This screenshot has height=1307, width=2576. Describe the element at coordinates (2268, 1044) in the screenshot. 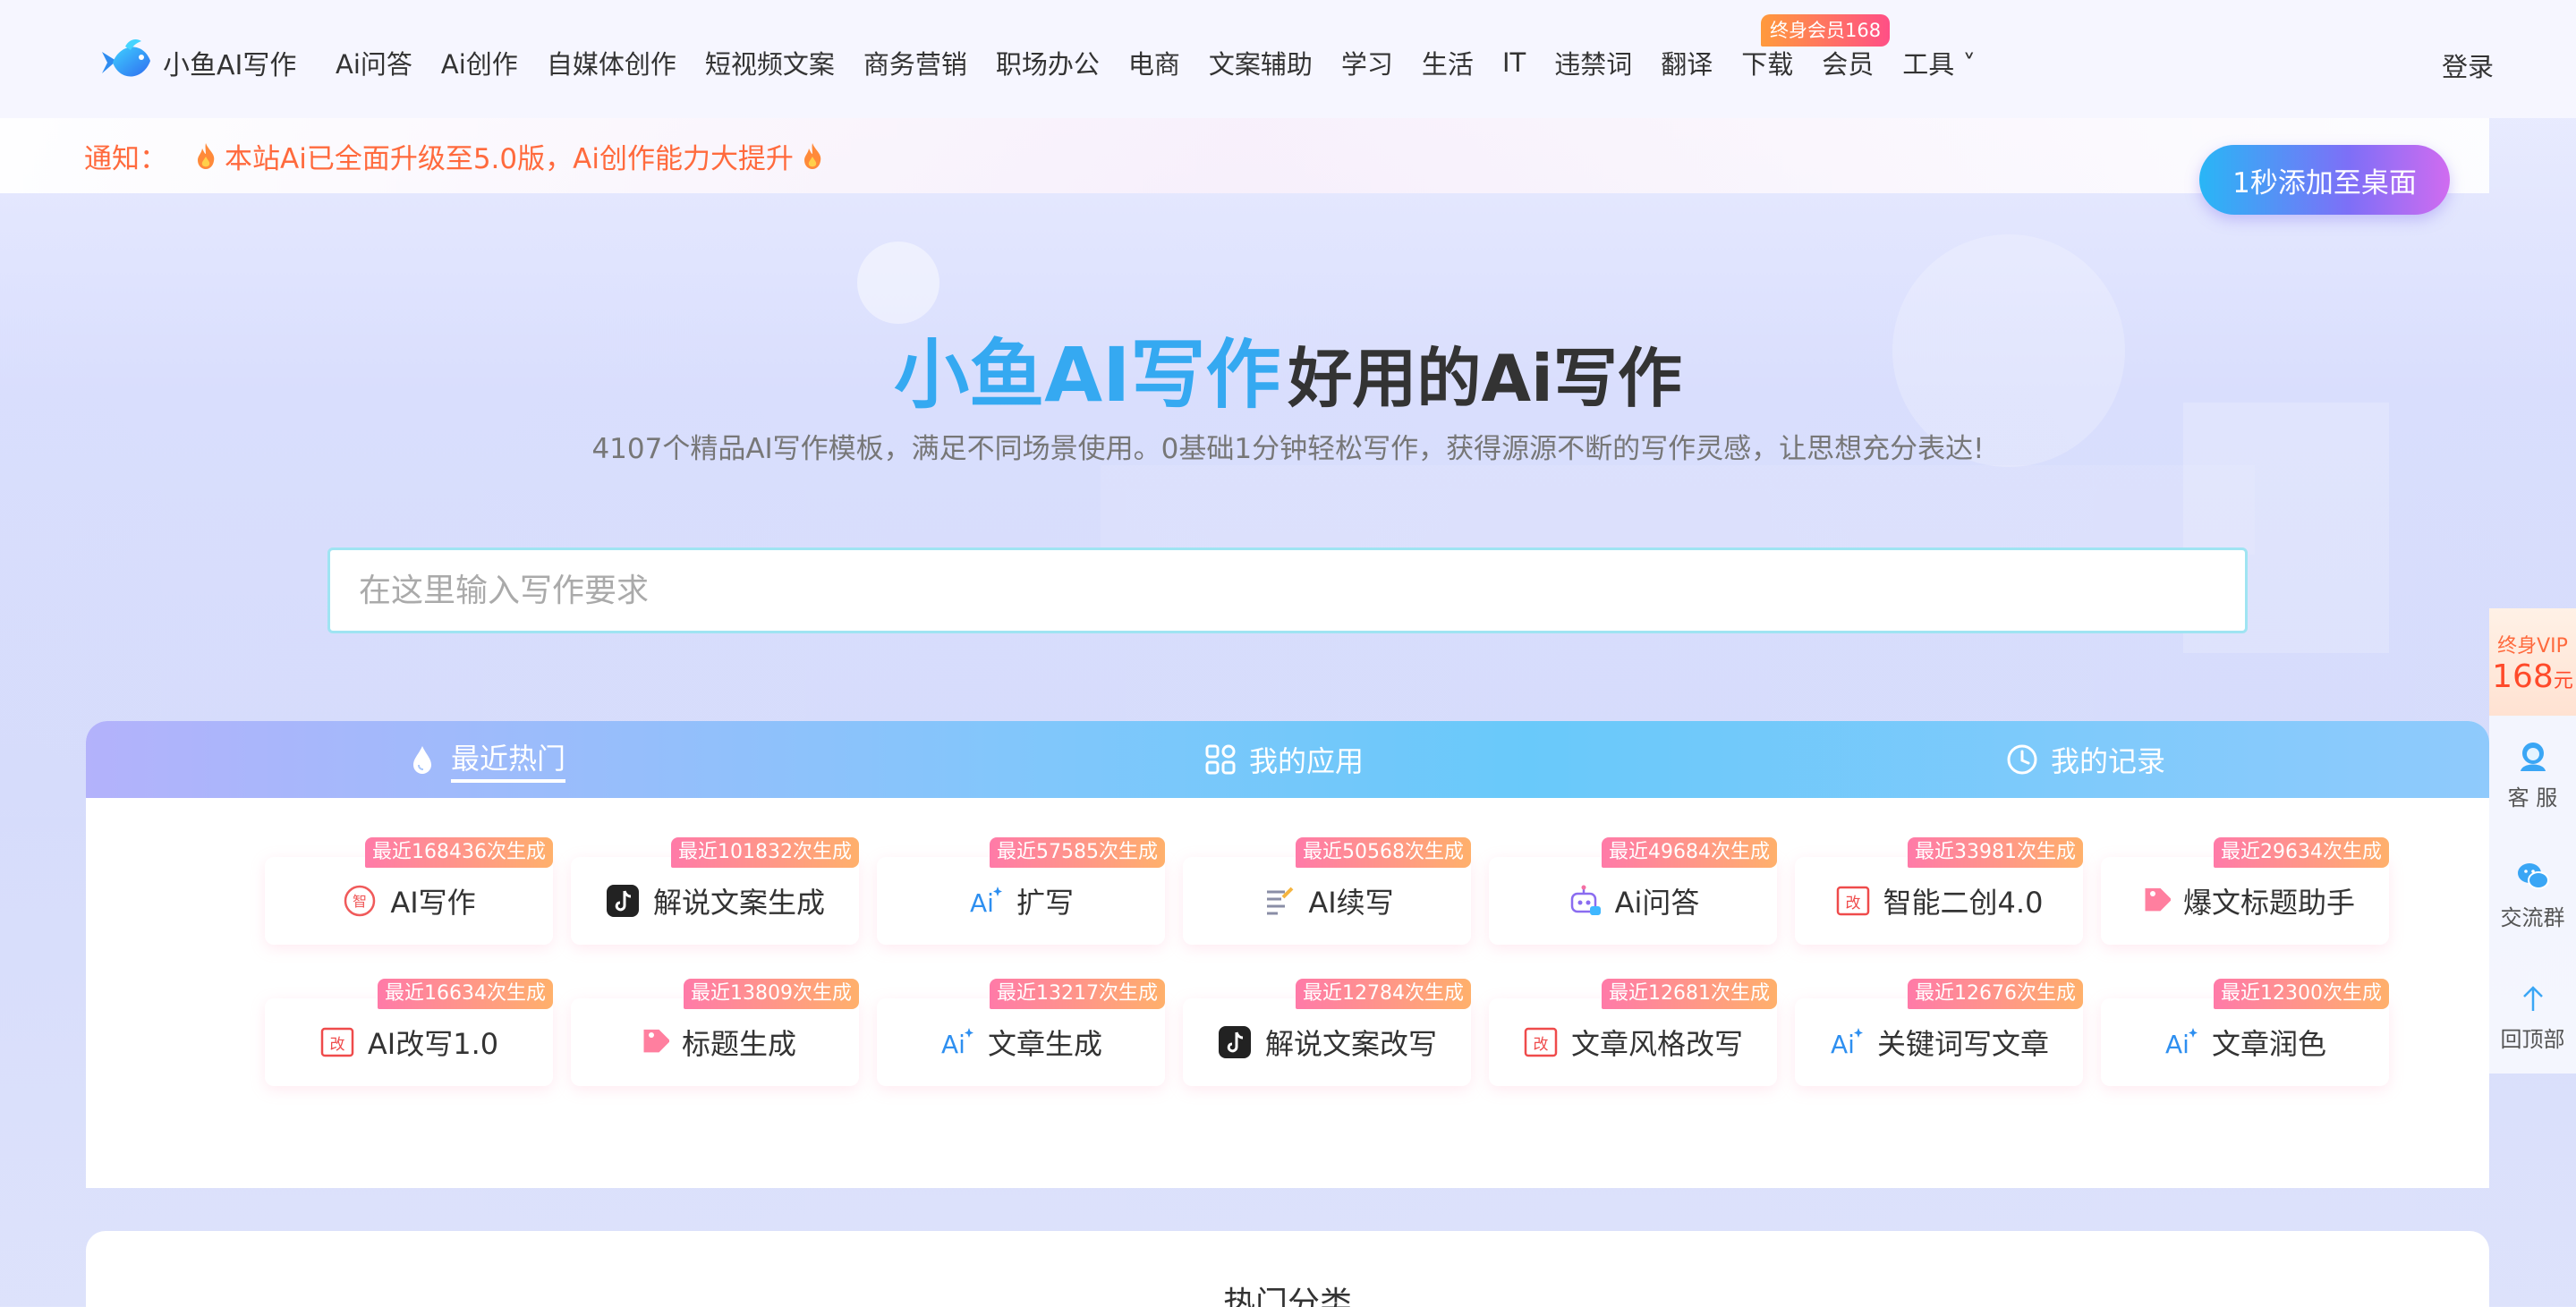

I see `template-card-label: 文章润色` at that location.